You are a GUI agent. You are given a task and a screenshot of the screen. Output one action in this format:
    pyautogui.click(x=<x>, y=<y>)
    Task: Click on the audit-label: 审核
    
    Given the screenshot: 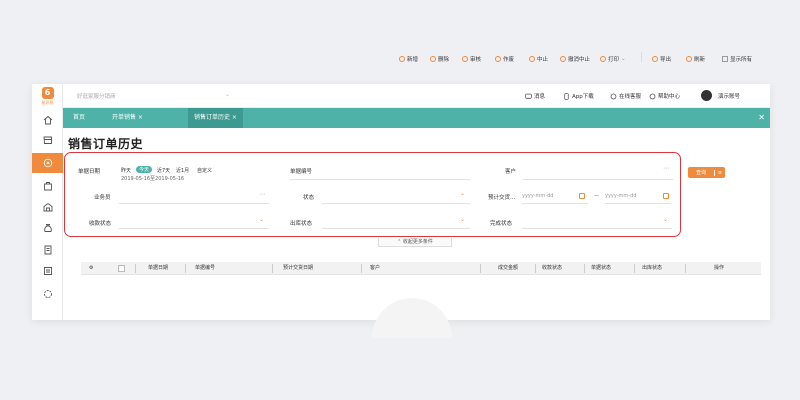 What is the action you would take?
    pyautogui.click(x=476, y=60)
    